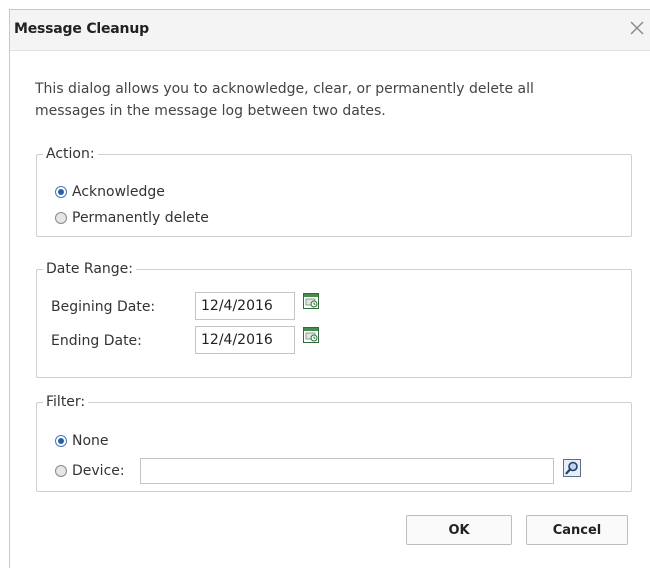 Image resolution: width=650 pixels, height=568 pixels. I want to click on date-range-legend: Date Range:, so click(90, 269).